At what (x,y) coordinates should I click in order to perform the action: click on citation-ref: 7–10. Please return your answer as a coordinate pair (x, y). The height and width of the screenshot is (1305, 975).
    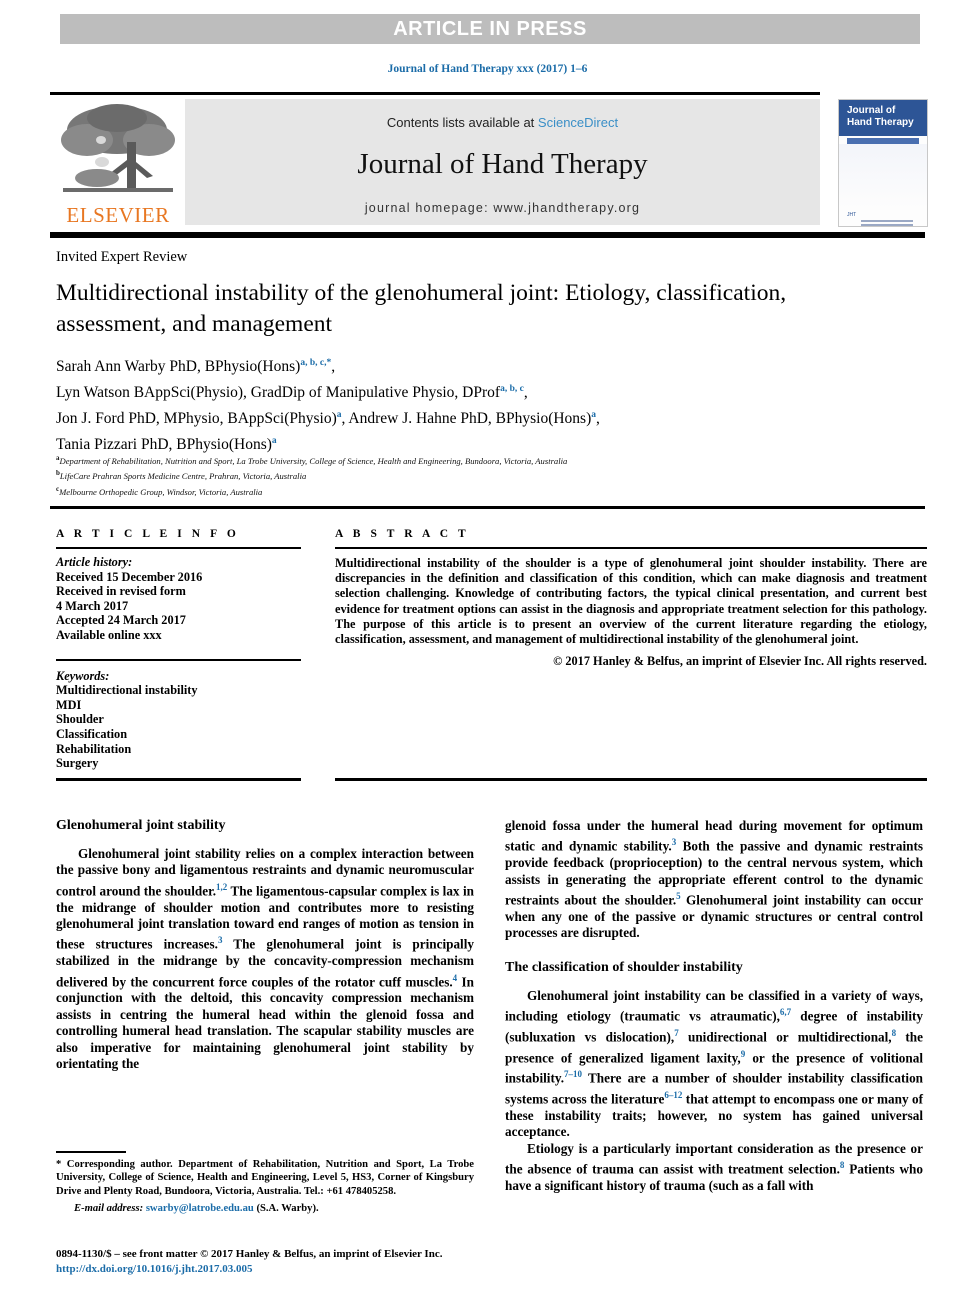
    Looking at the image, I should click on (573, 1074).